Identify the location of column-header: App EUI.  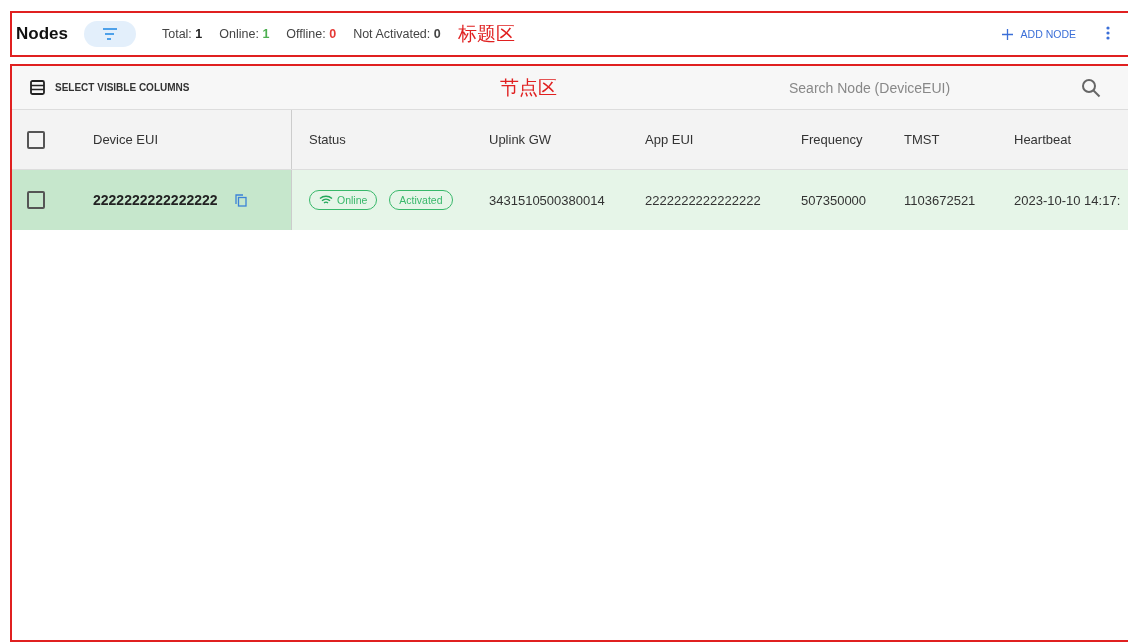
(669, 139).